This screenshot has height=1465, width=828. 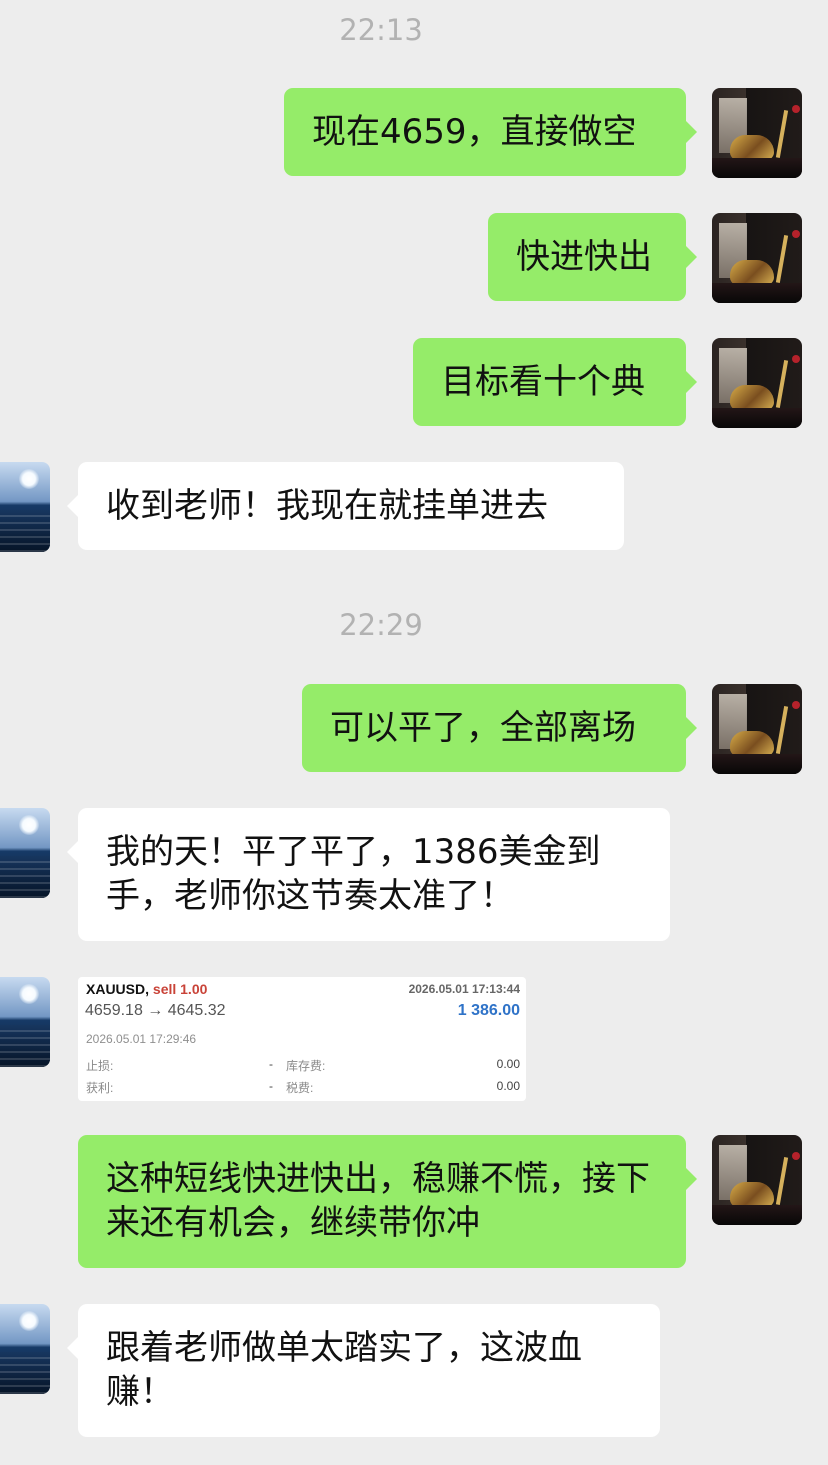 I want to click on trade-symbol-line: XAUUSD, sell 1.00, so click(x=146, y=989).